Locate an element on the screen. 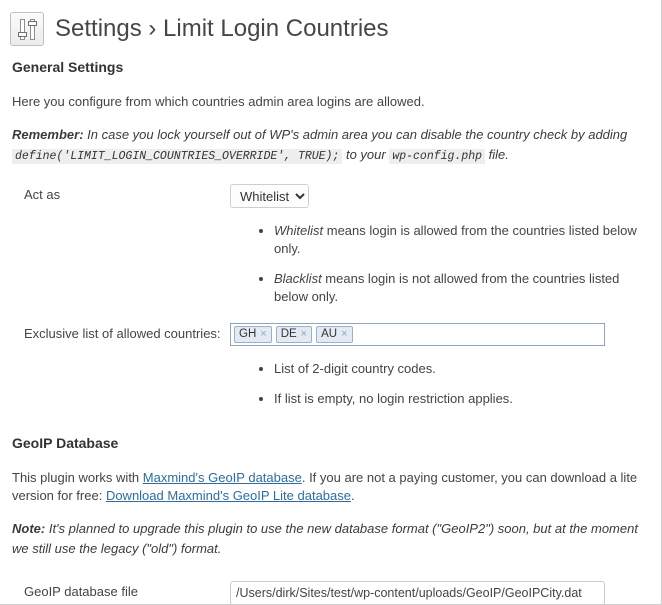 The width and height of the screenshot is (662, 605). geoip-intro-before: This plugin works with is located at coordinates (77, 477).